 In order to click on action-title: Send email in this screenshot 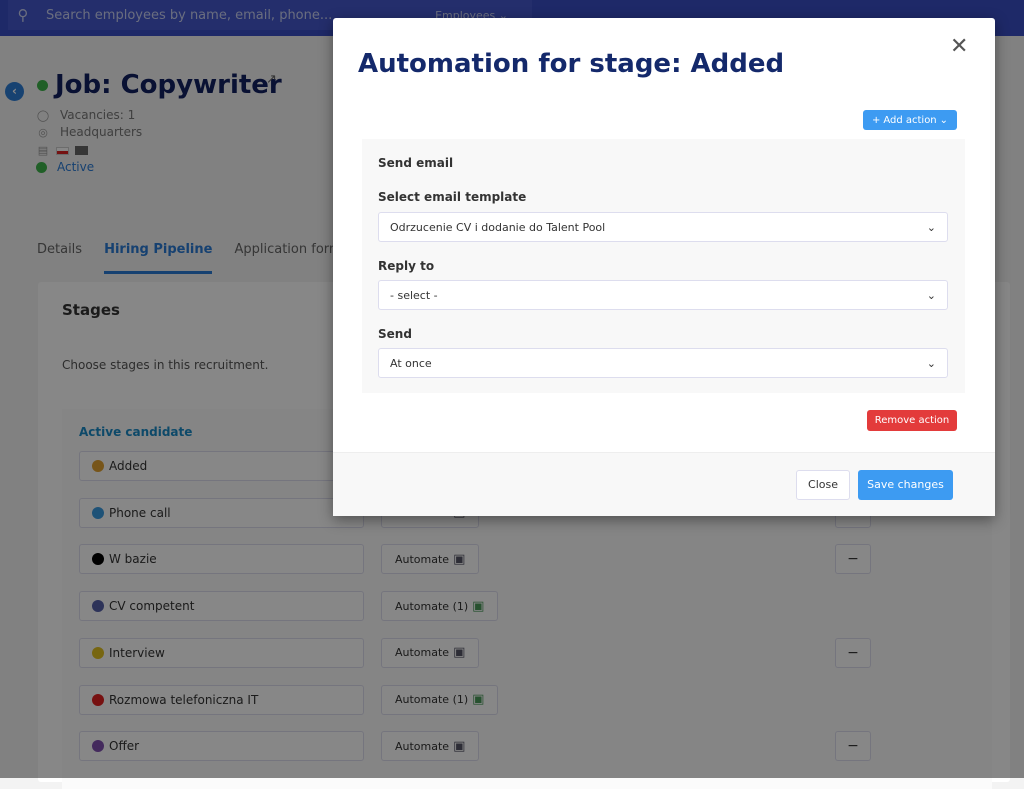, I will do `click(416, 163)`.